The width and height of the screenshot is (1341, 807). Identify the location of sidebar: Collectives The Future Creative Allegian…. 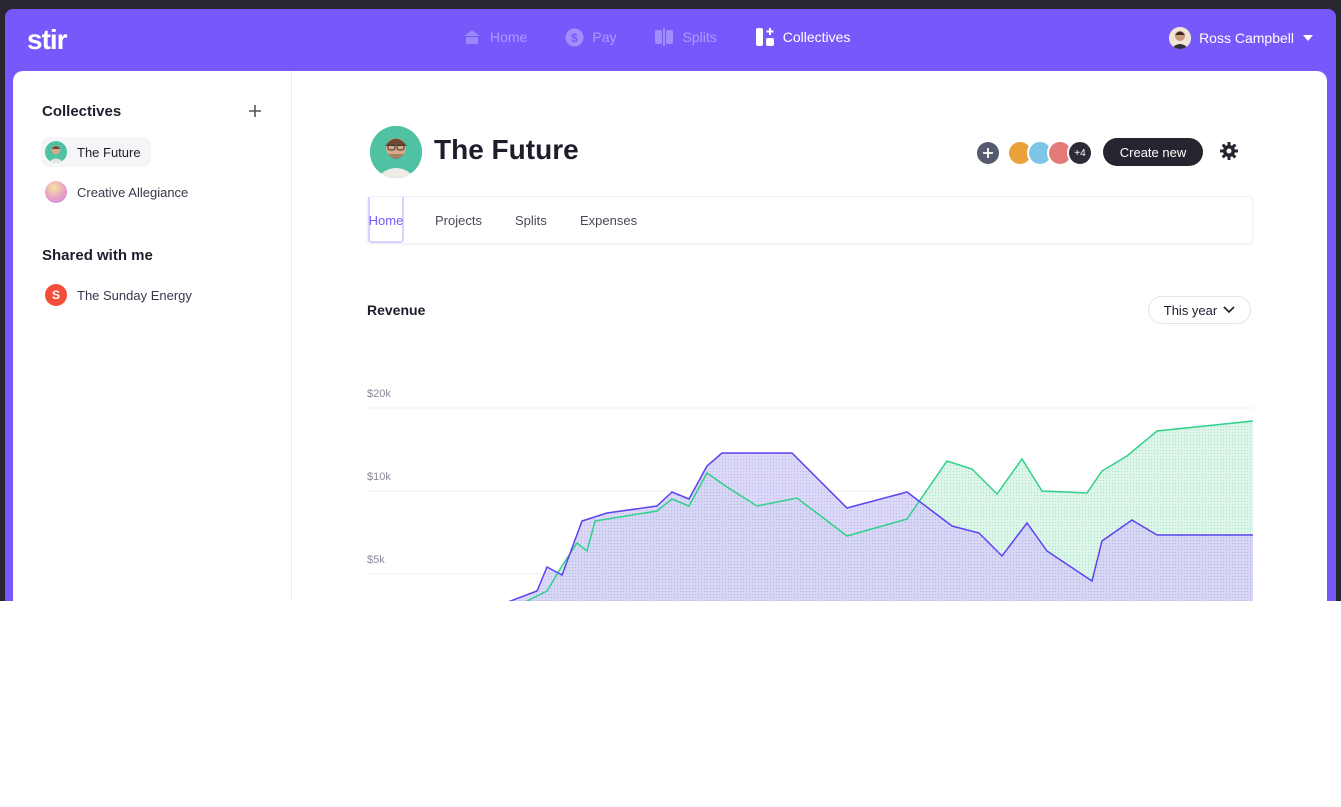
(152, 336).